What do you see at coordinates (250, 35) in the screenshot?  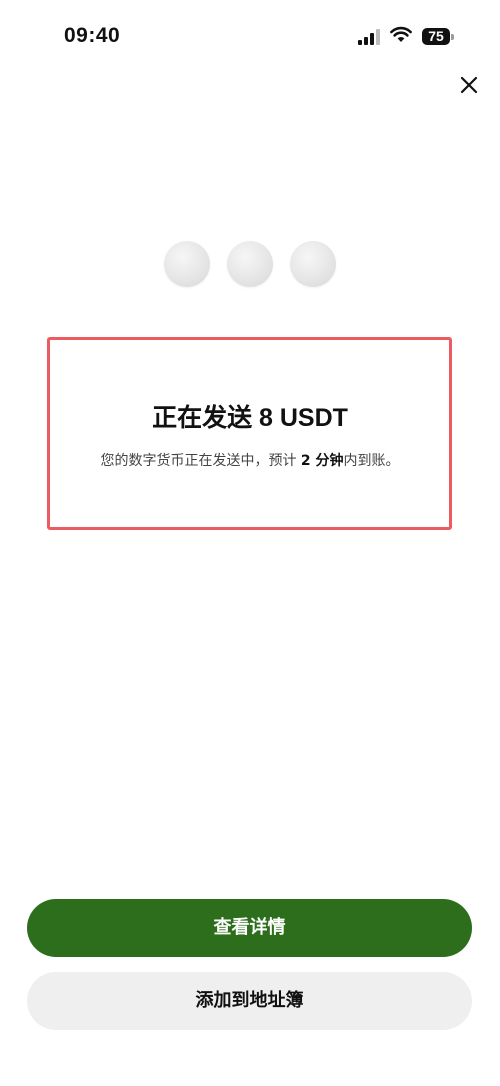 I see `status-bar: 09:40 75` at bounding box center [250, 35].